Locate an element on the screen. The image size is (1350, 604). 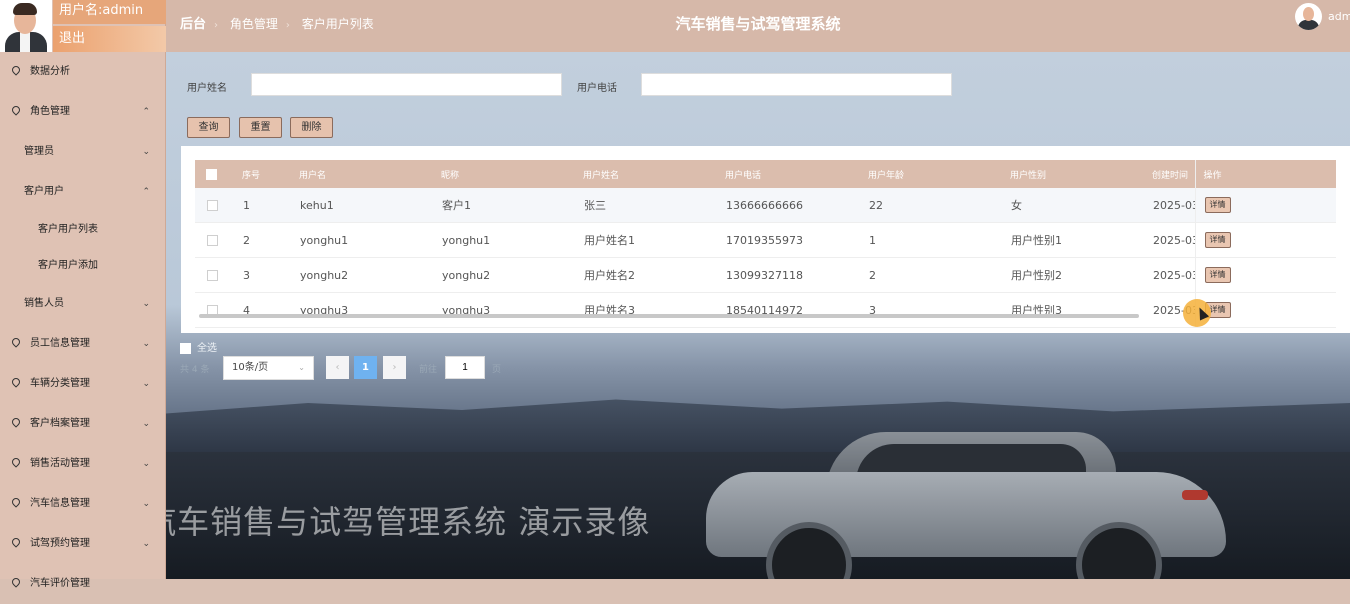
sidebar-item-label: 客户用户 is located at coordinates (44, 191).